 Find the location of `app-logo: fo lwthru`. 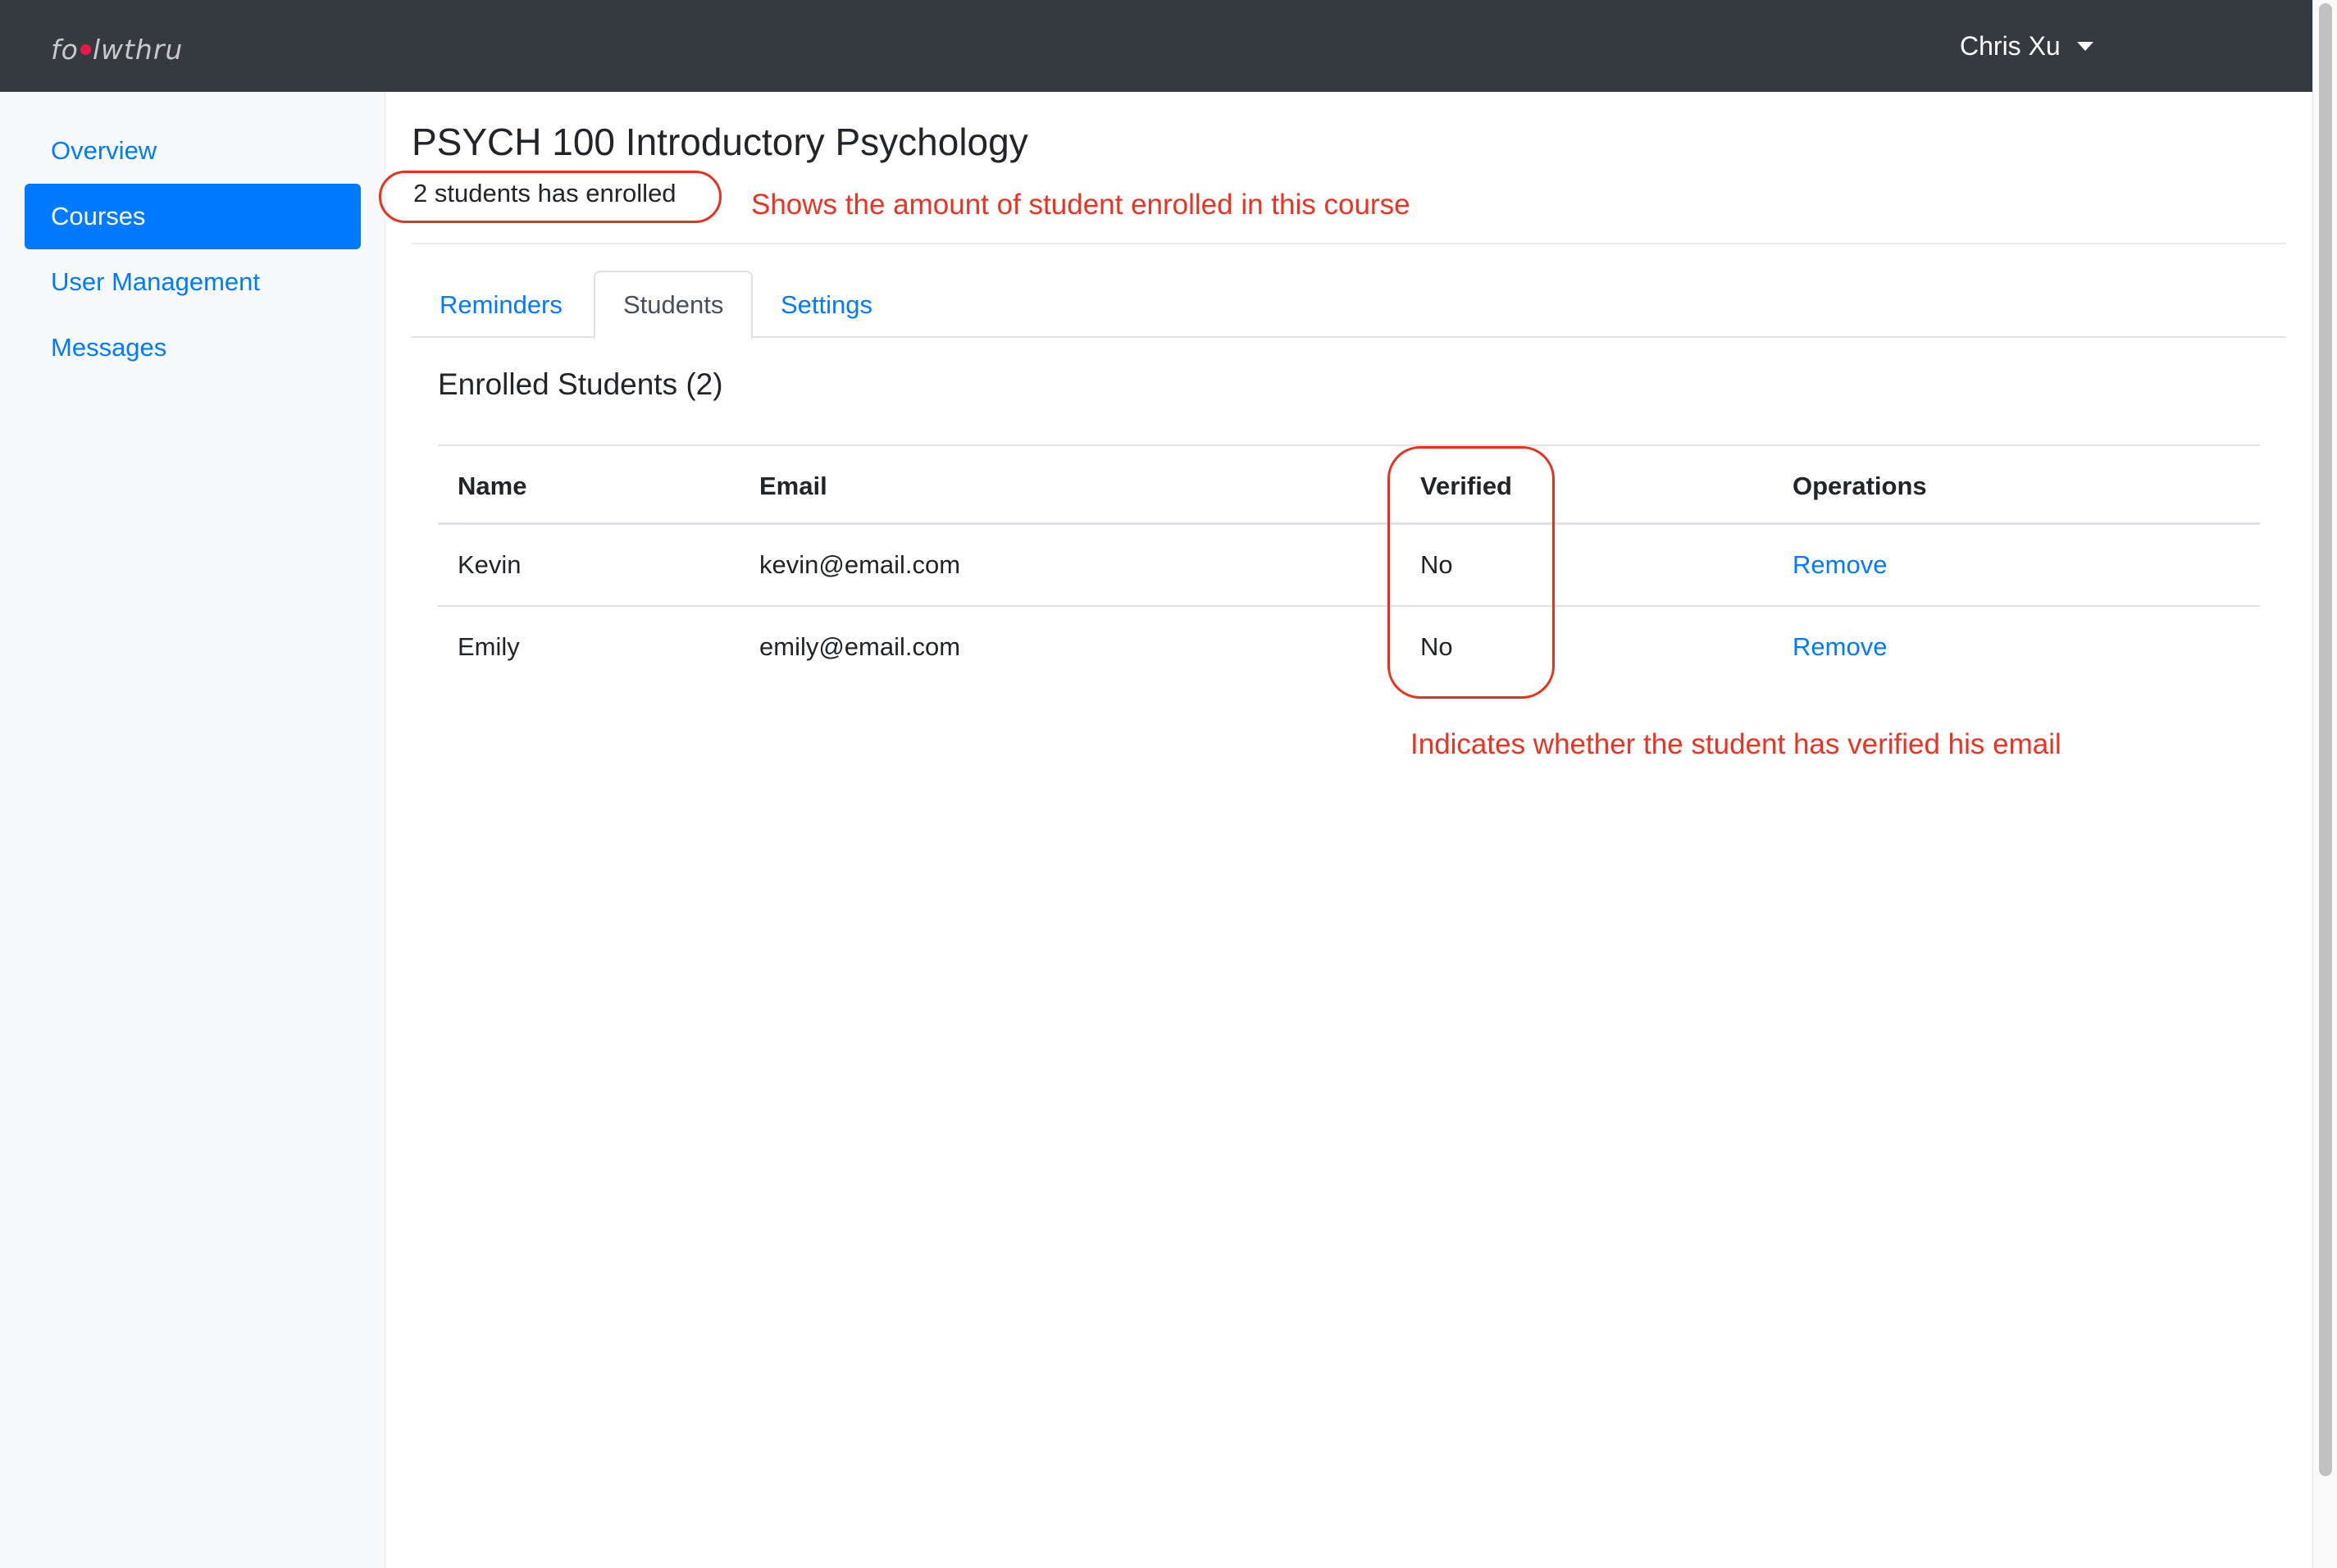

app-logo: fo lwthru is located at coordinates (117, 50).